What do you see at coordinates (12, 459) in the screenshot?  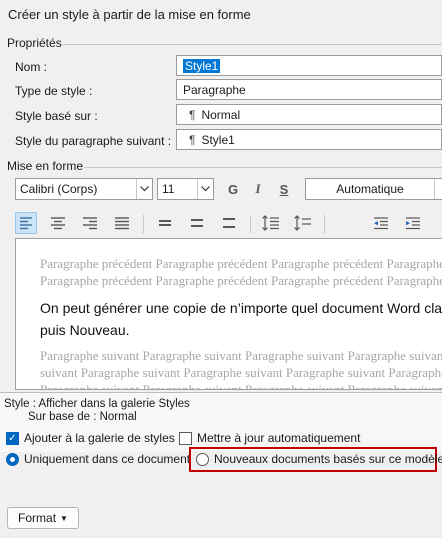 I see `radio-selected-icon` at bounding box center [12, 459].